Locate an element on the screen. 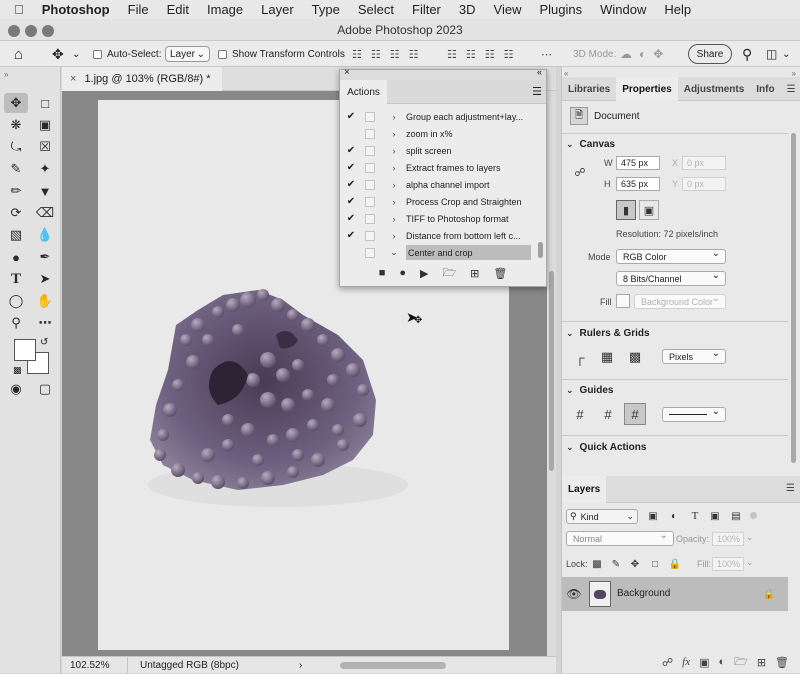 This screenshot has width=800, height=674. distribute-icons: ☷☷☷☷ is located at coordinates (484, 54).